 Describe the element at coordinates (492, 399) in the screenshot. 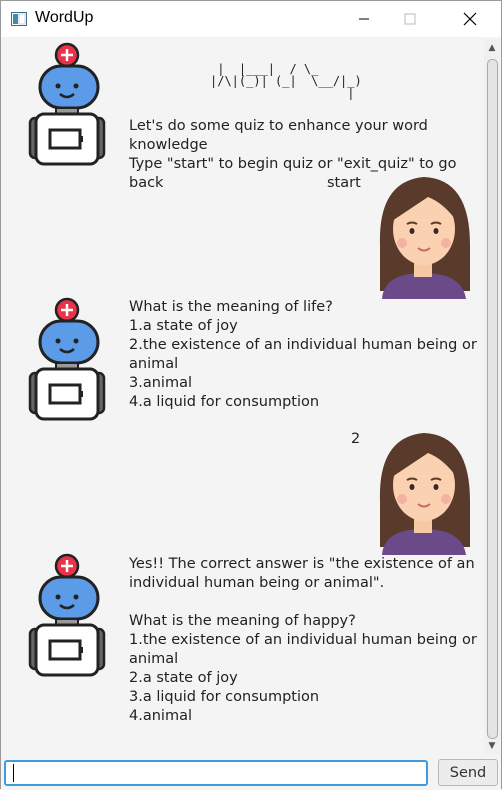

I see `scrollbar-thumb` at that location.